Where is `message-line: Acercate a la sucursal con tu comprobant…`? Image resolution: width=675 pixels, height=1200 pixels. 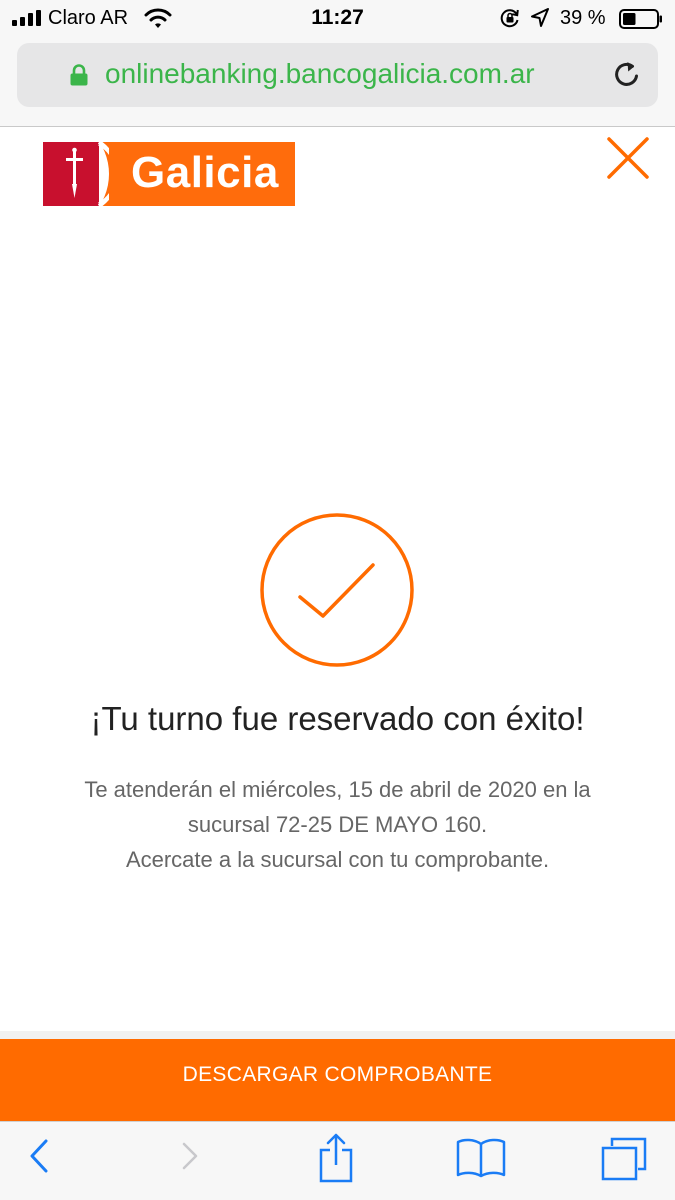
message-line: Acercate a la sucursal con tu comprobant… is located at coordinates (337, 859).